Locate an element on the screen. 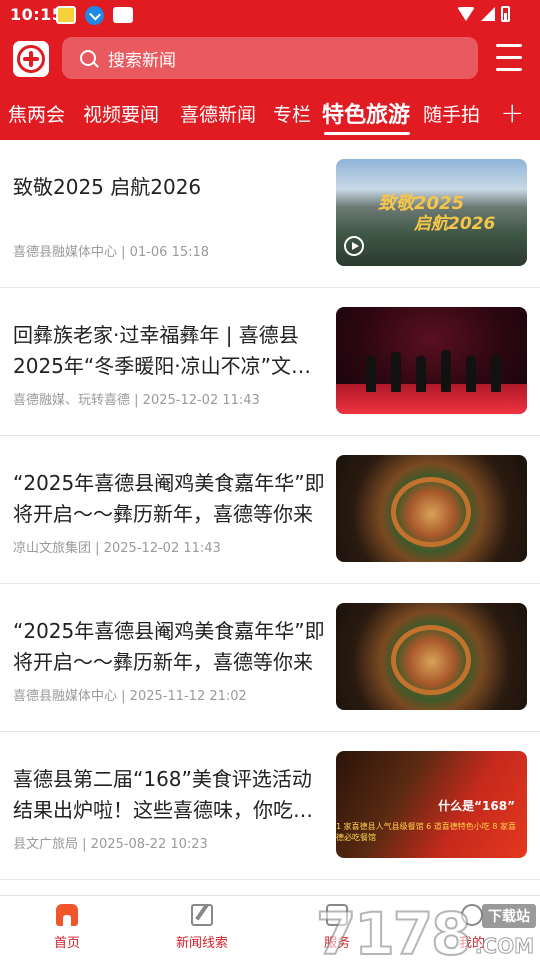 This screenshot has width=540, height=960. tab-item: 随手拍 is located at coordinates (451, 113).